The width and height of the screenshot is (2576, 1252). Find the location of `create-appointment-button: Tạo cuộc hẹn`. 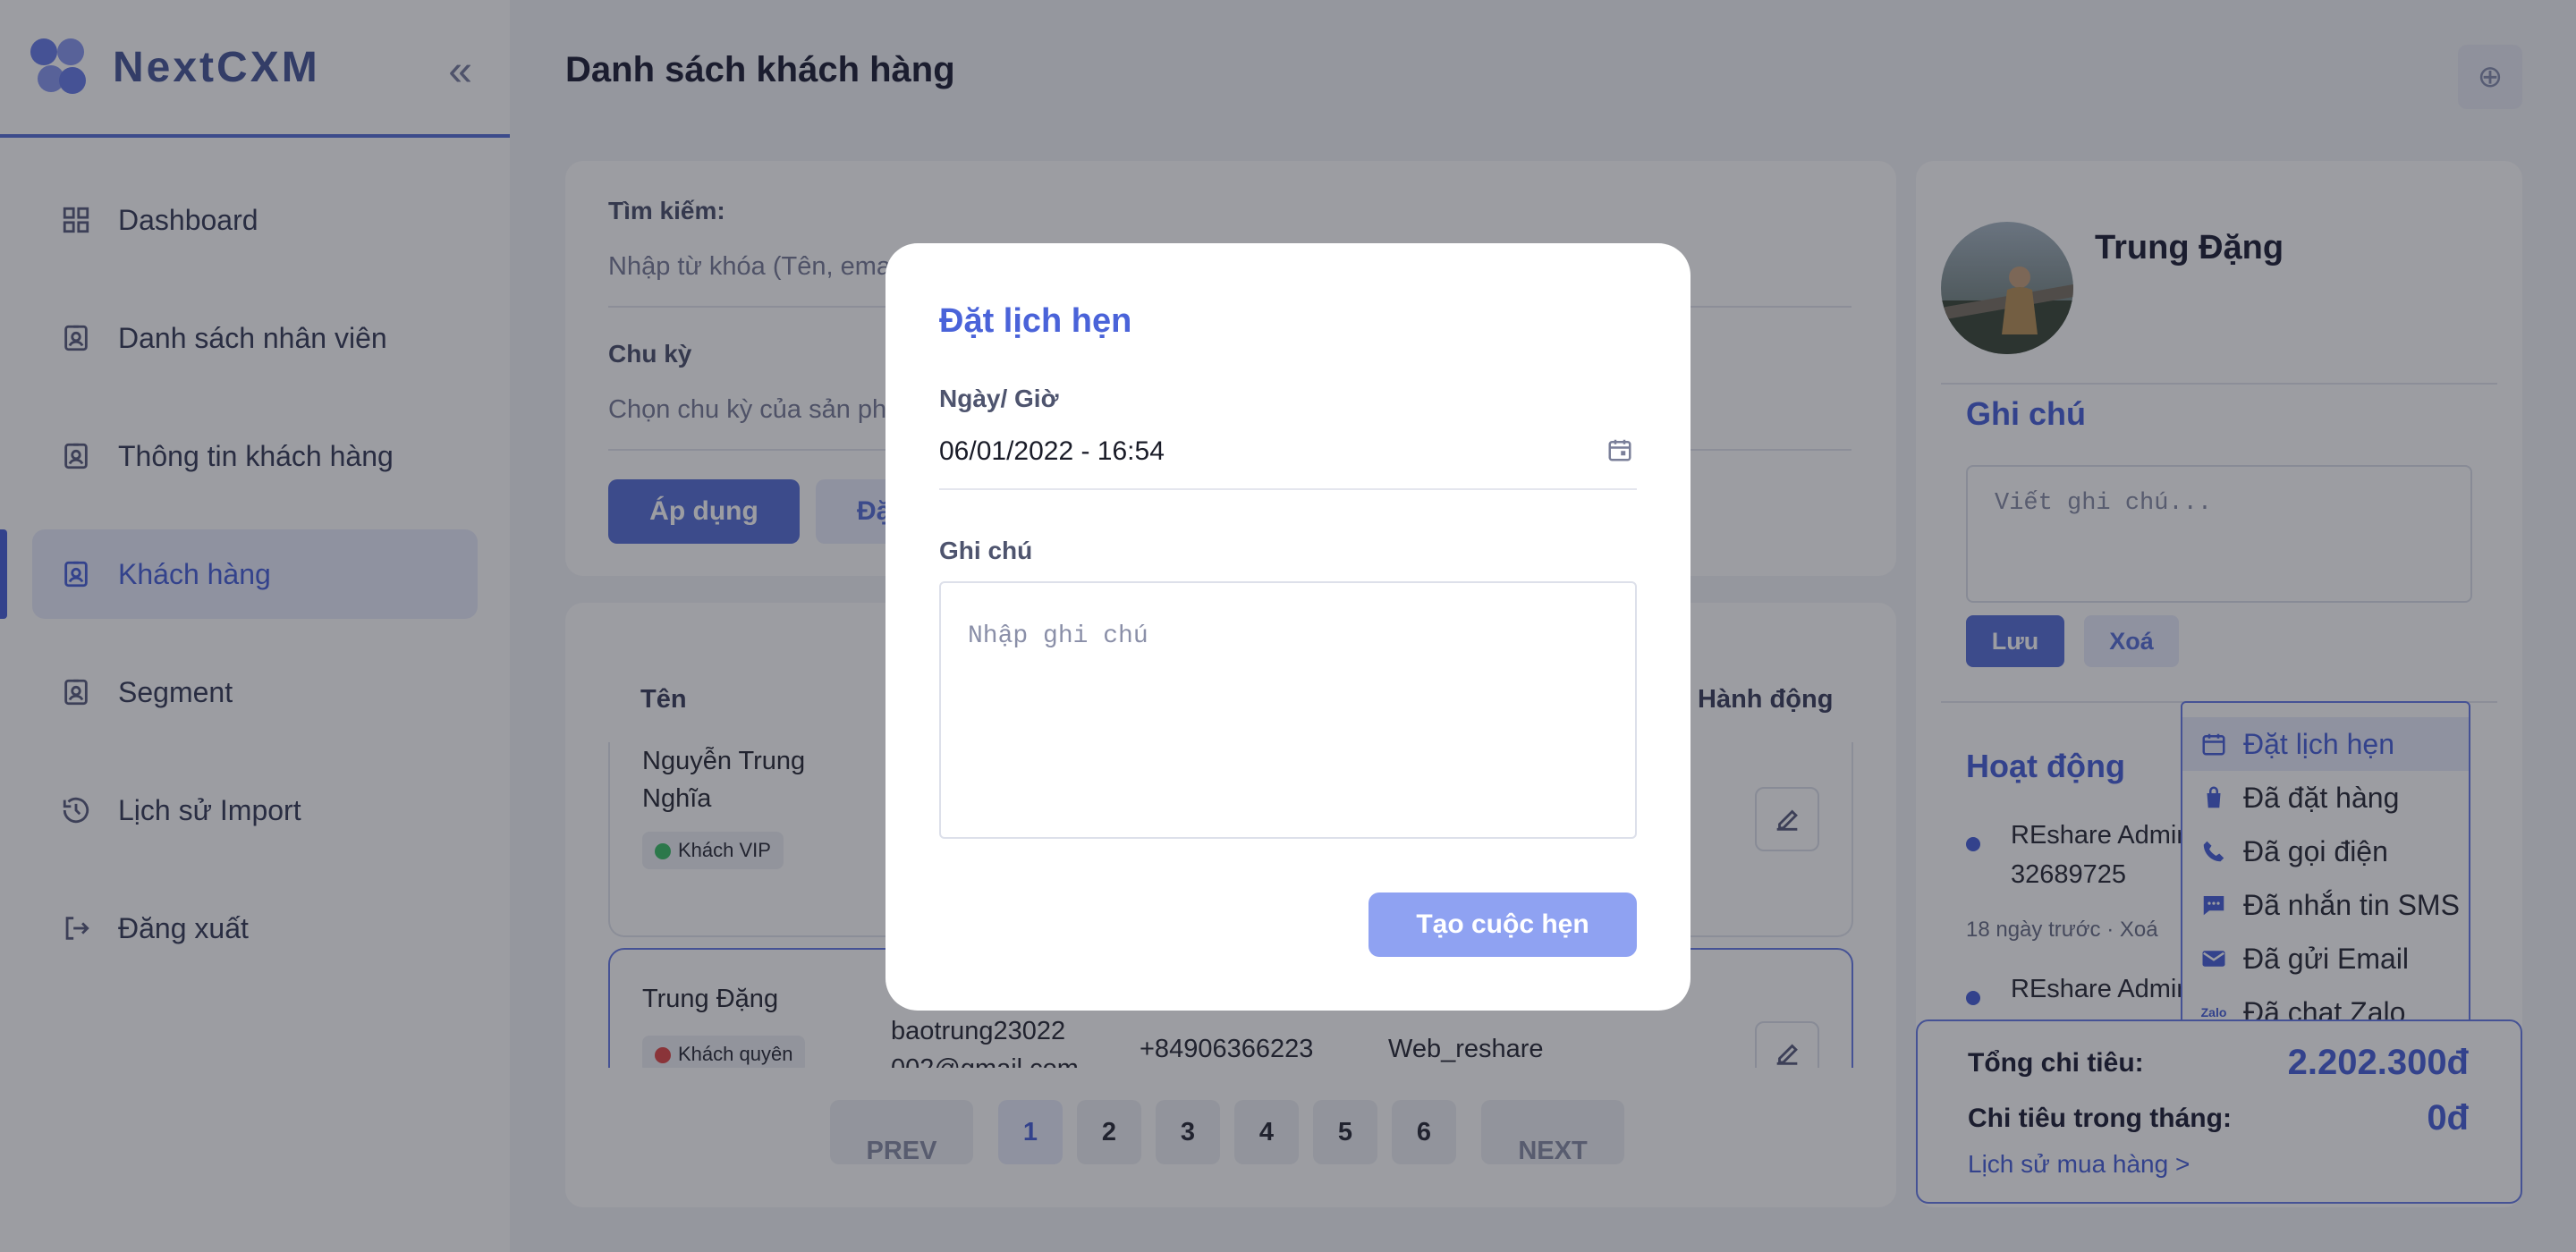

create-appointment-button: Tạo cuộc hẹn is located at coordinates (1502, 925).